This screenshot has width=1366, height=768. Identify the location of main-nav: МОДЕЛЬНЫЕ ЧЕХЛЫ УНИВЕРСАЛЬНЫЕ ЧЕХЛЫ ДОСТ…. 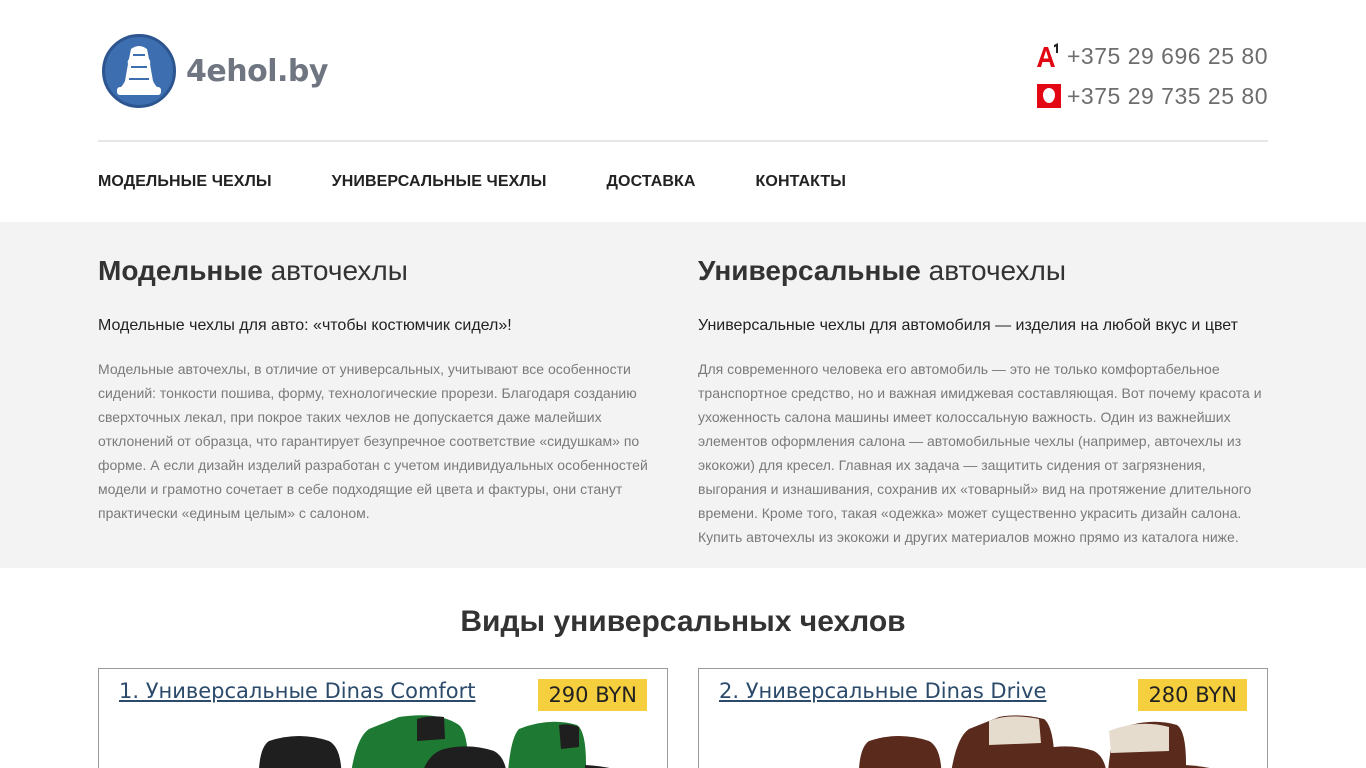
(683, 182).